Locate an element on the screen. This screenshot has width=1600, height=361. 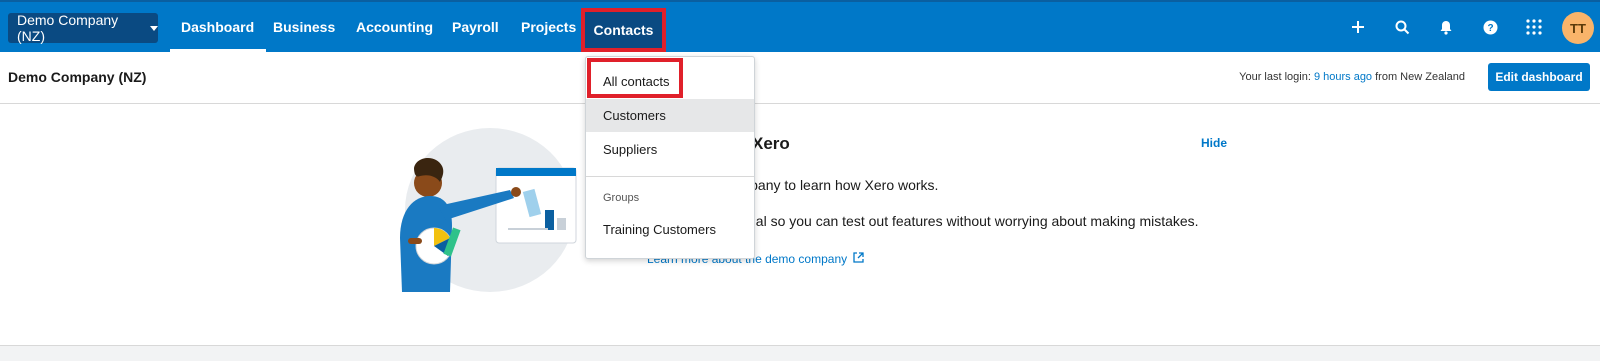
nav-accounting: Accounting is located at coordinates (394, 27).